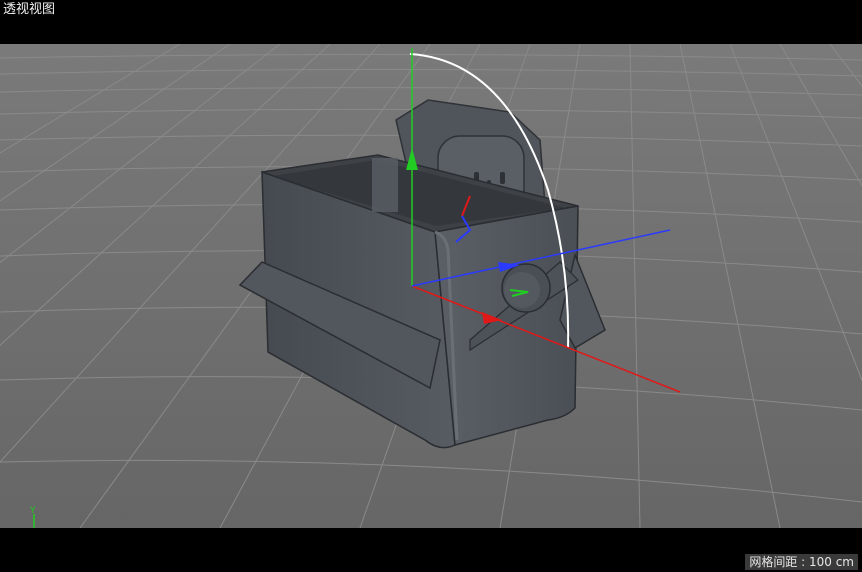  What do you see at coordinates (431, 550) in the screenshot?
I see `viewport-footer: 网格间距 : 100 cm` at bounding box center [431, 550].